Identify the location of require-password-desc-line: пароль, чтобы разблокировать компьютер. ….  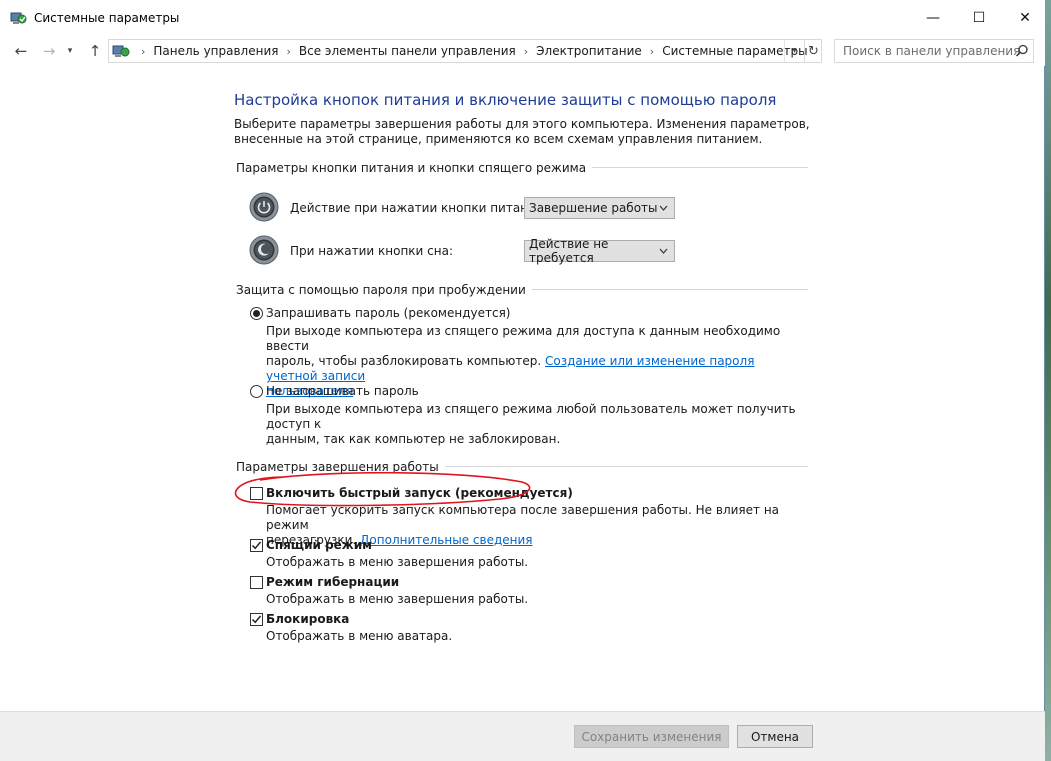
(536, 369).